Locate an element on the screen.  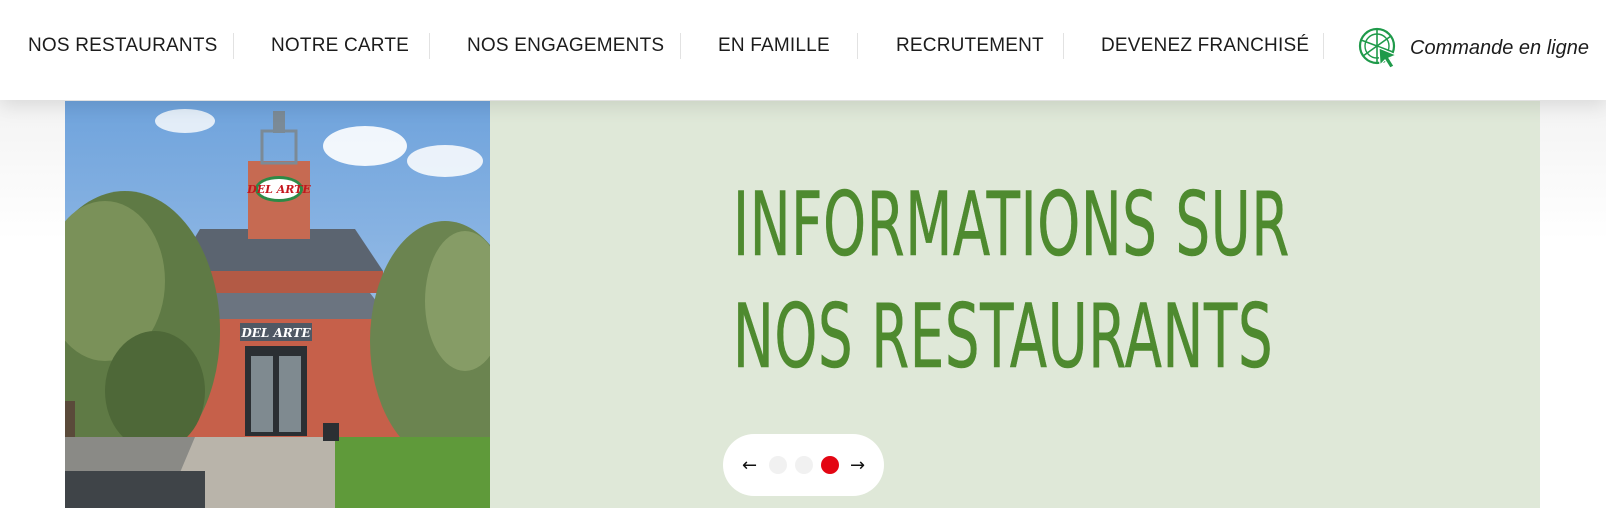
carousel-controls: ← → is located at coordinates (803, 465).